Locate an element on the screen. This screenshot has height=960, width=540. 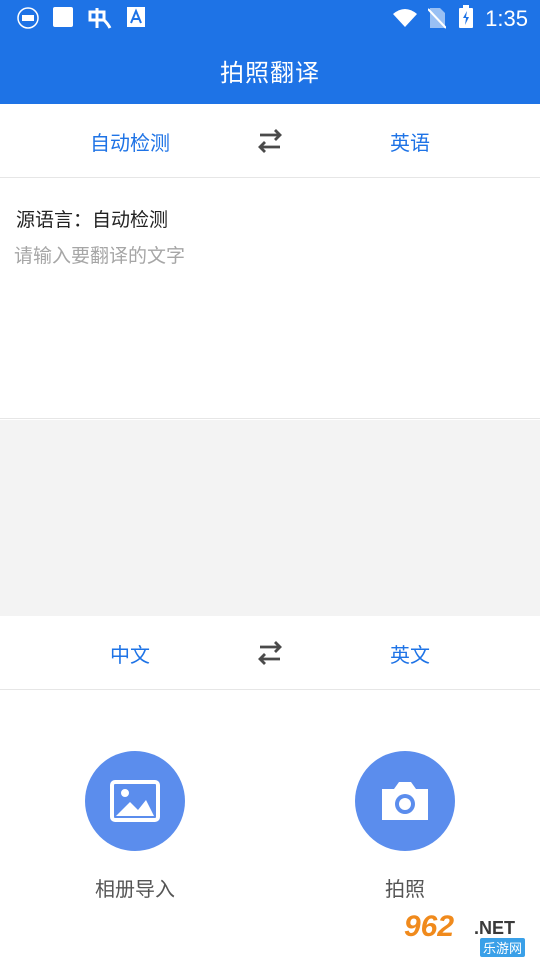
photo-language-row: 中文 英文 is located at coordinates (270, 653).